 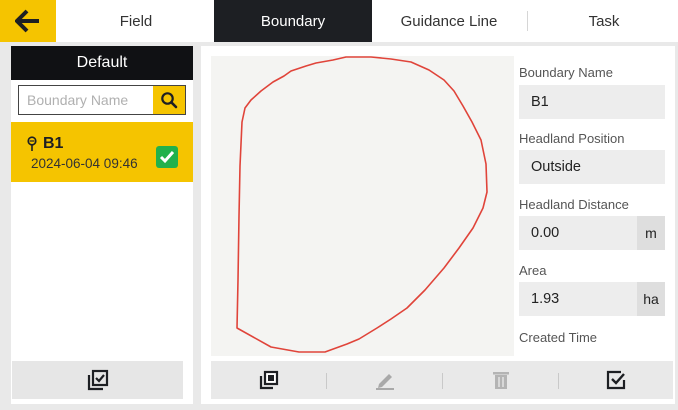 I want to click on area-label: Area, so click(x=533, y=270).